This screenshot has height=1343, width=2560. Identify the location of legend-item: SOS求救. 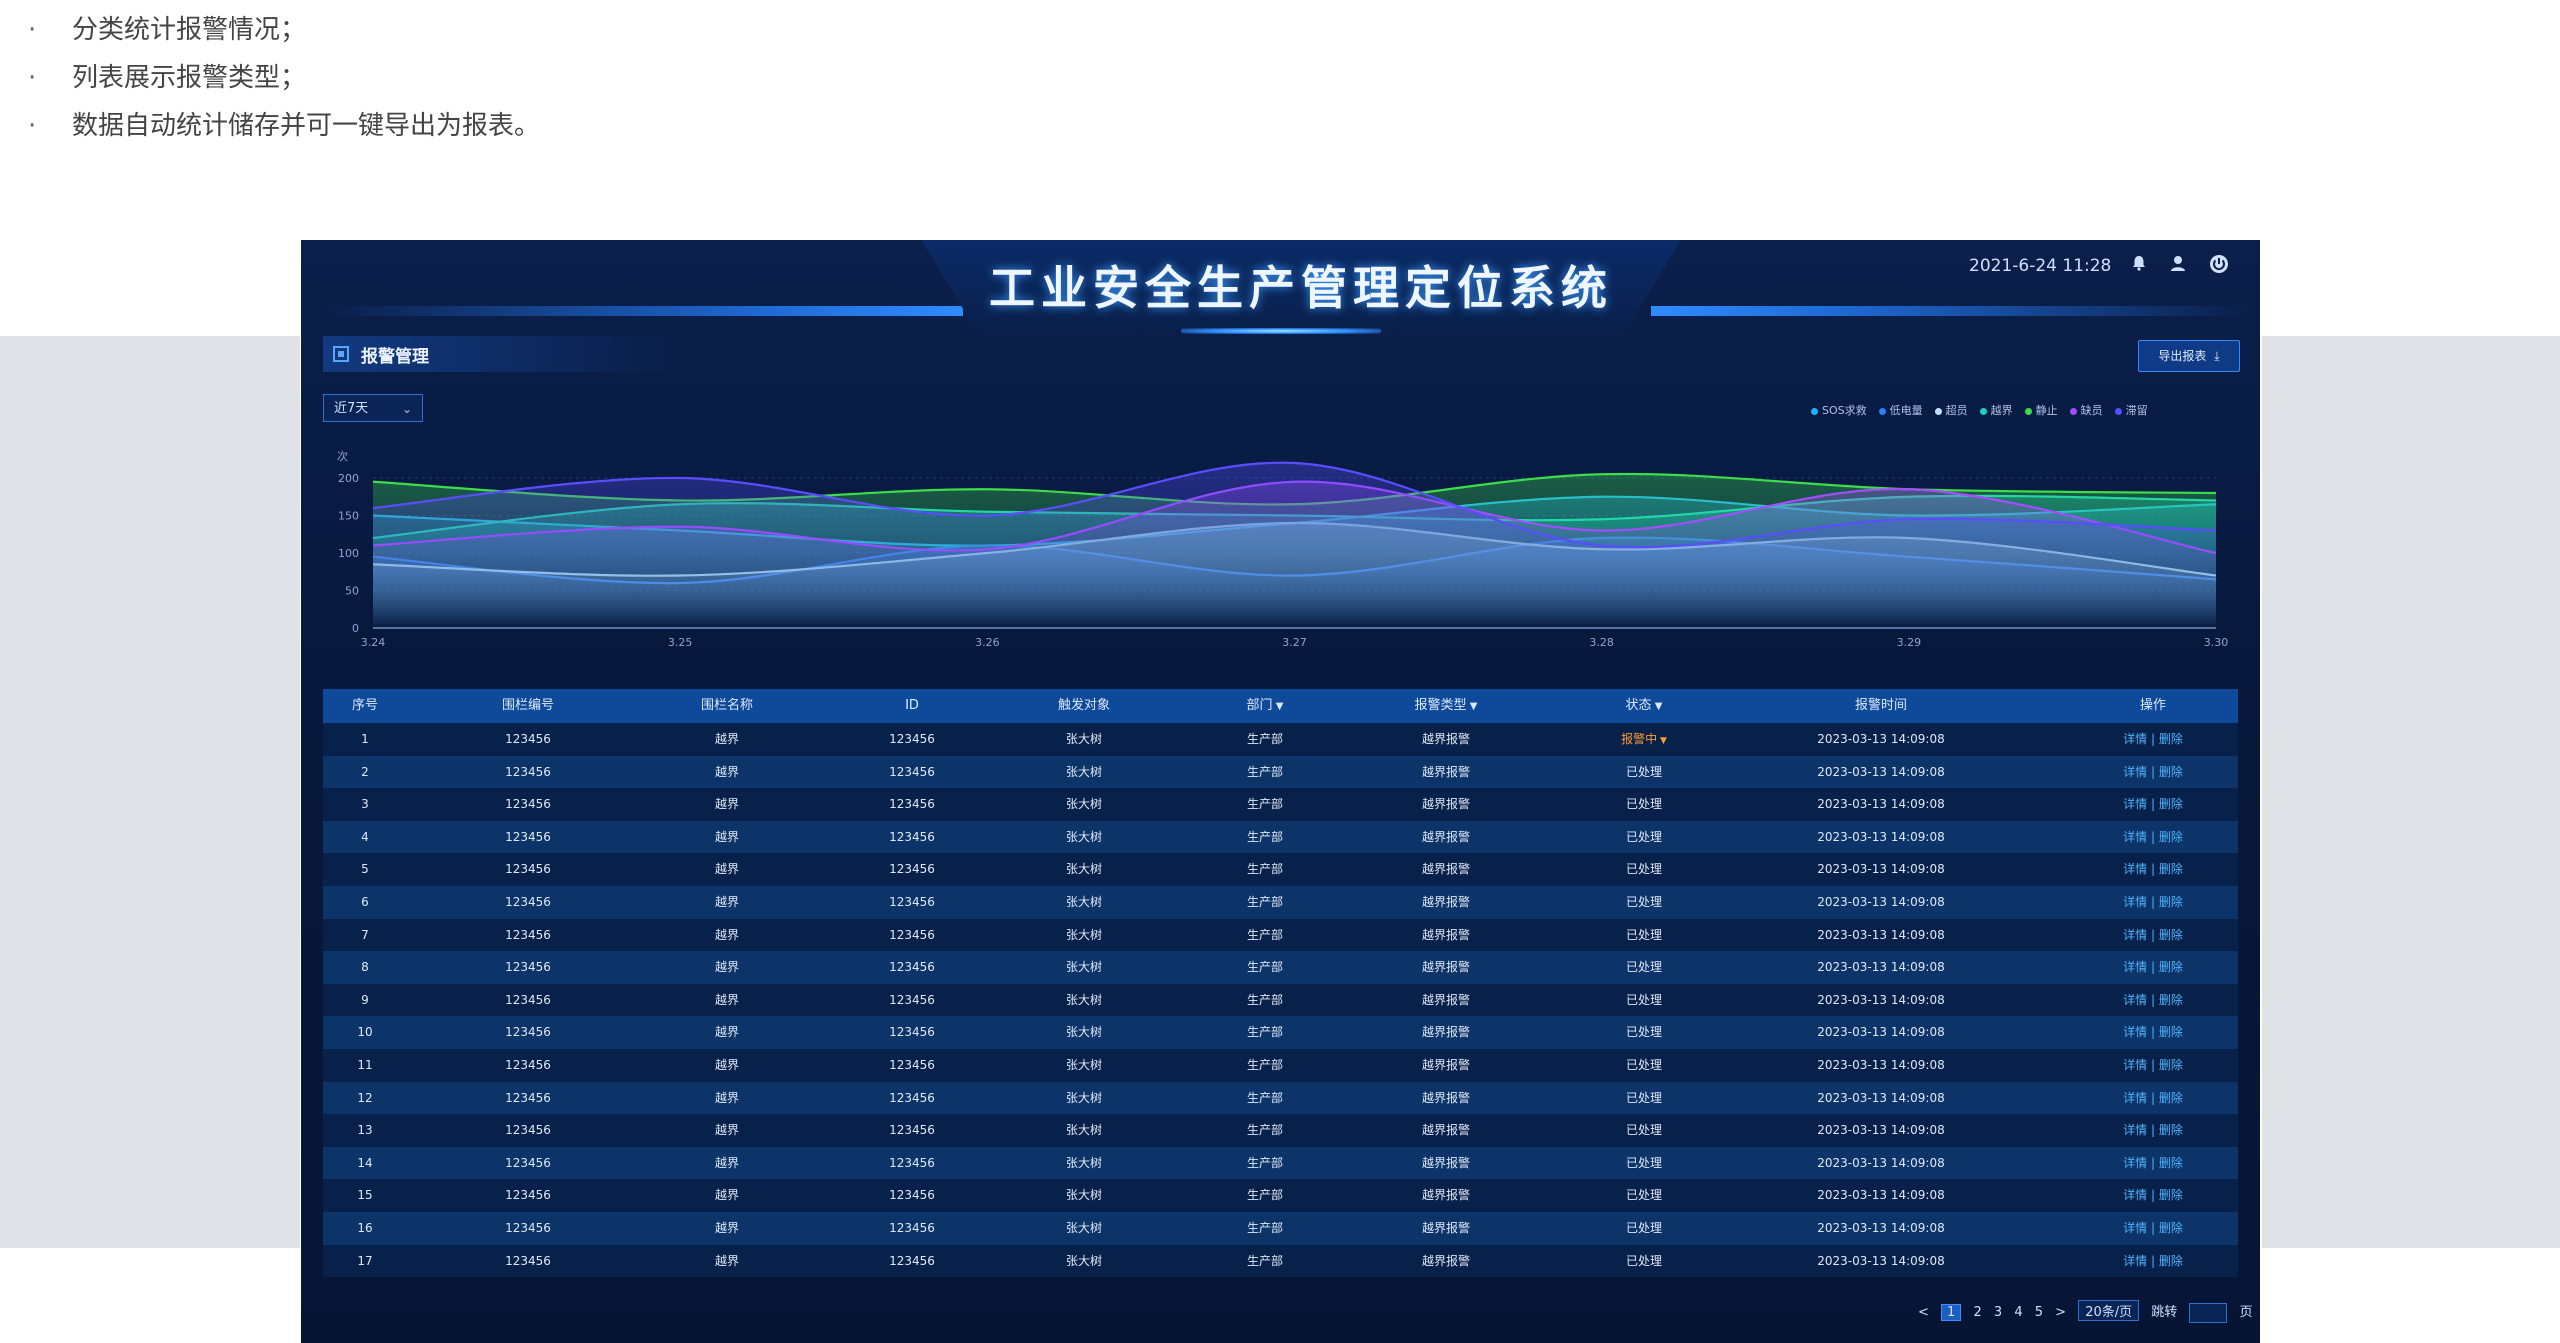
(1839, 410).